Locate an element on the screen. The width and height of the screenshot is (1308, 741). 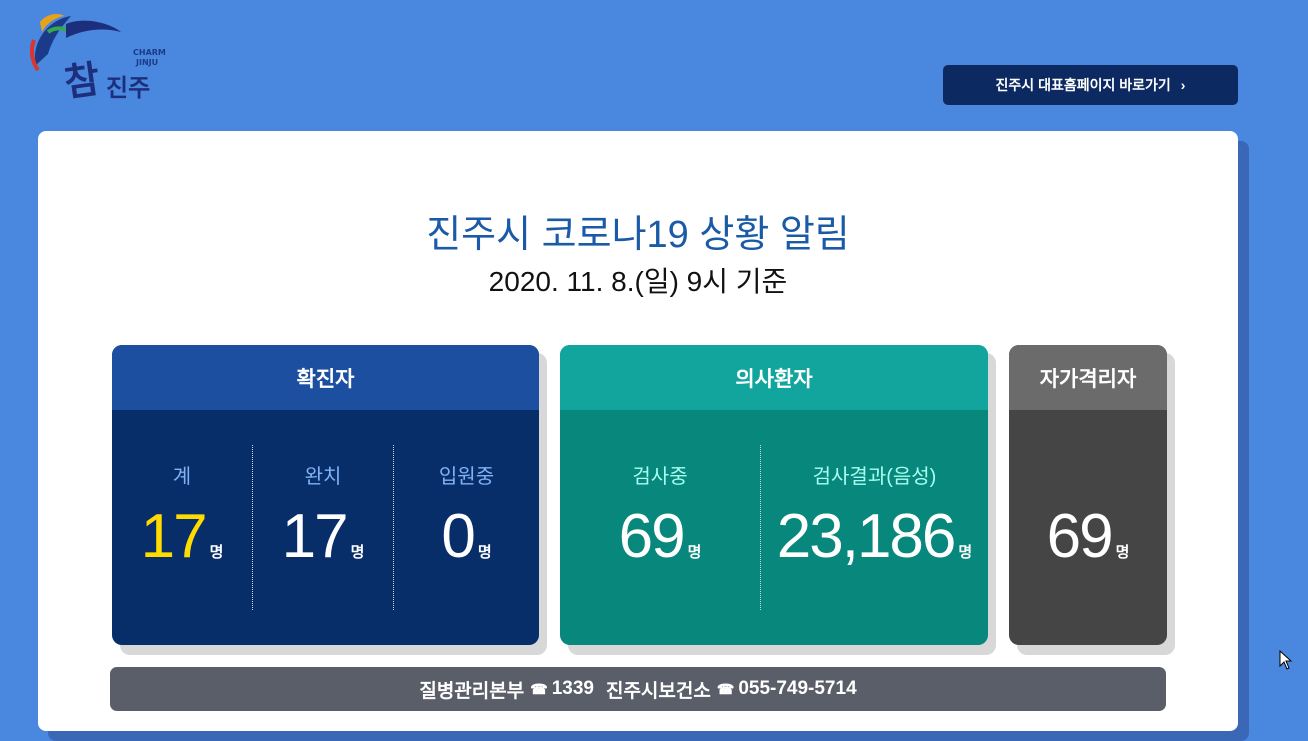
confirmed-hospitalized-value: 0 is located at coordinates (458, 536).